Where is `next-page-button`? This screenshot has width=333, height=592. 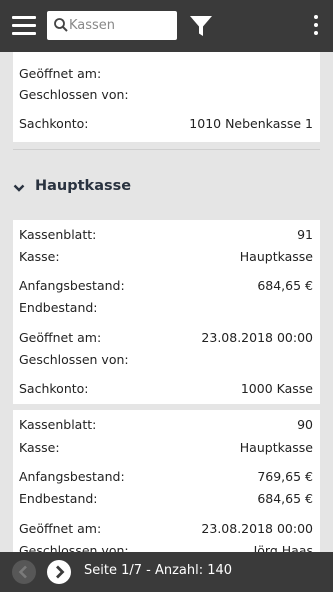 next-page-button is located at coordinates (59, 572).